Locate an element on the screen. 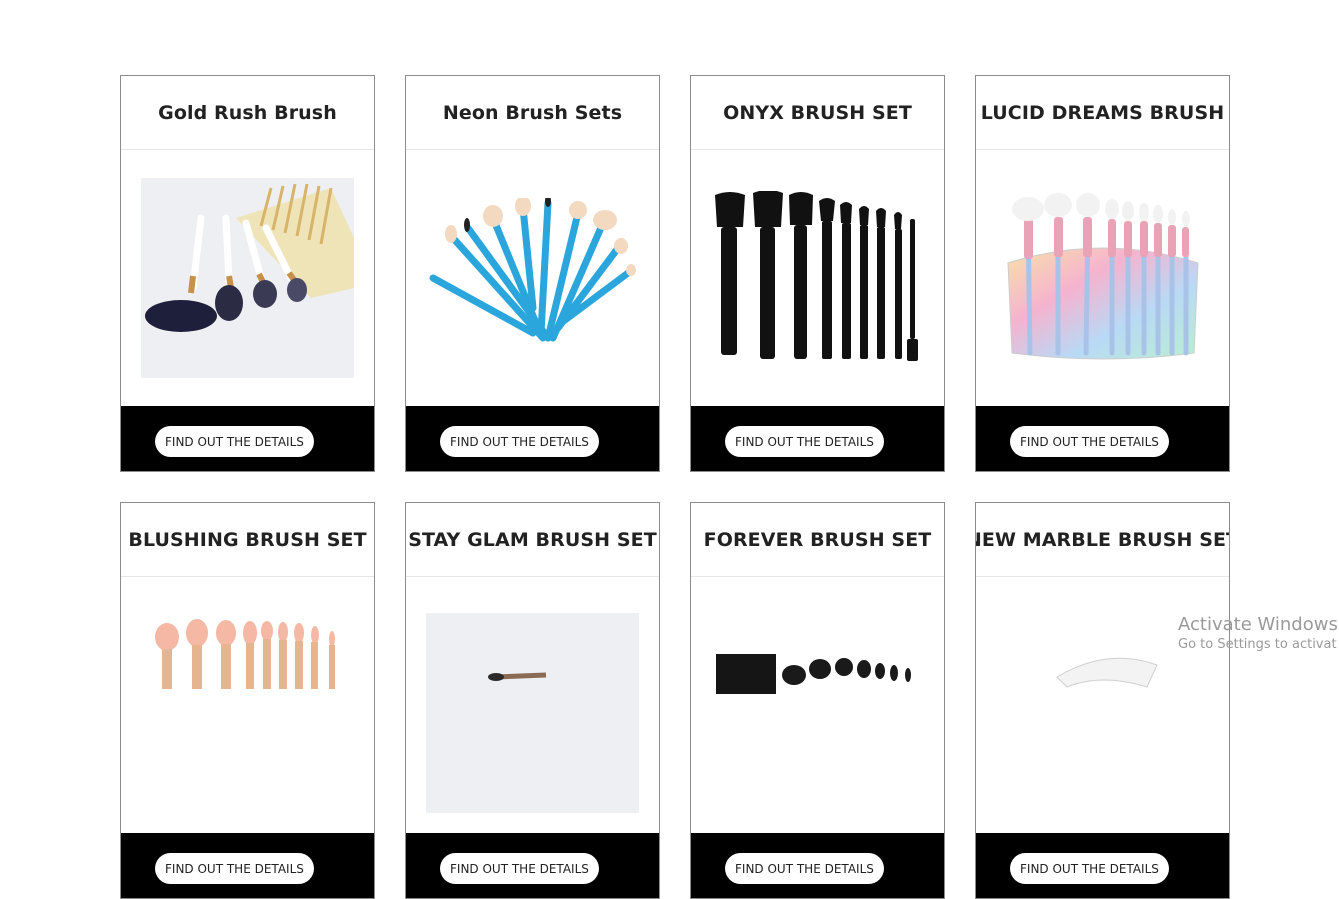  product-card: FOREVER BRUSH SET FIND OUT THE DETAILS is located at coordinates (817, 700).